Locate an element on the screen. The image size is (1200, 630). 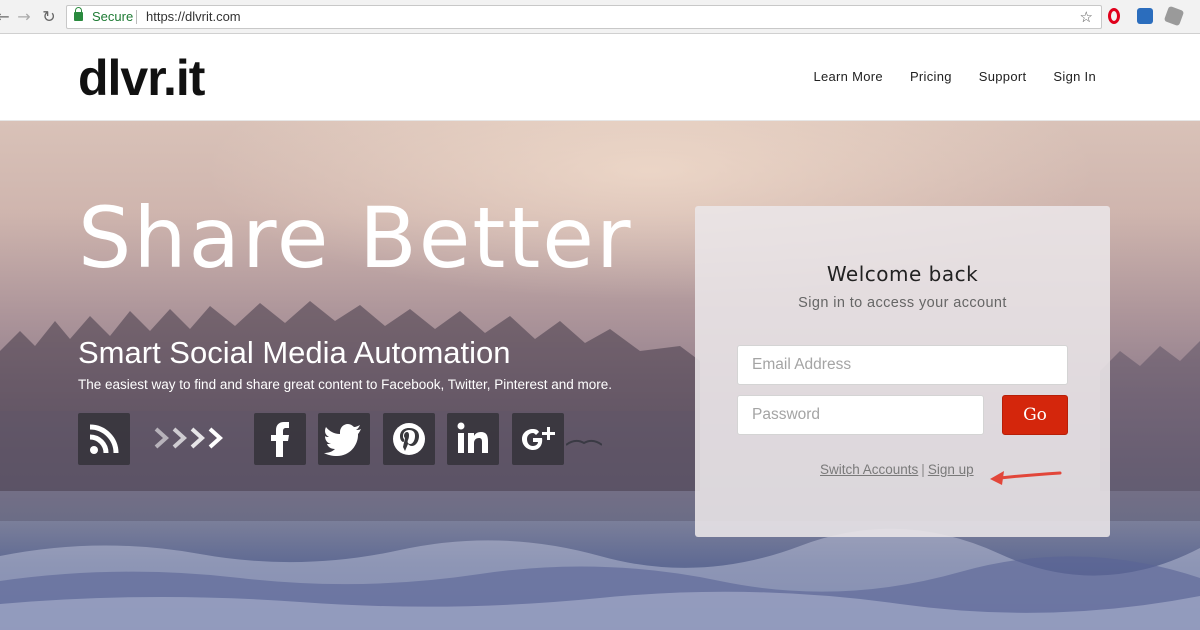
linkedin-icon is located at coordinates (473, 439).